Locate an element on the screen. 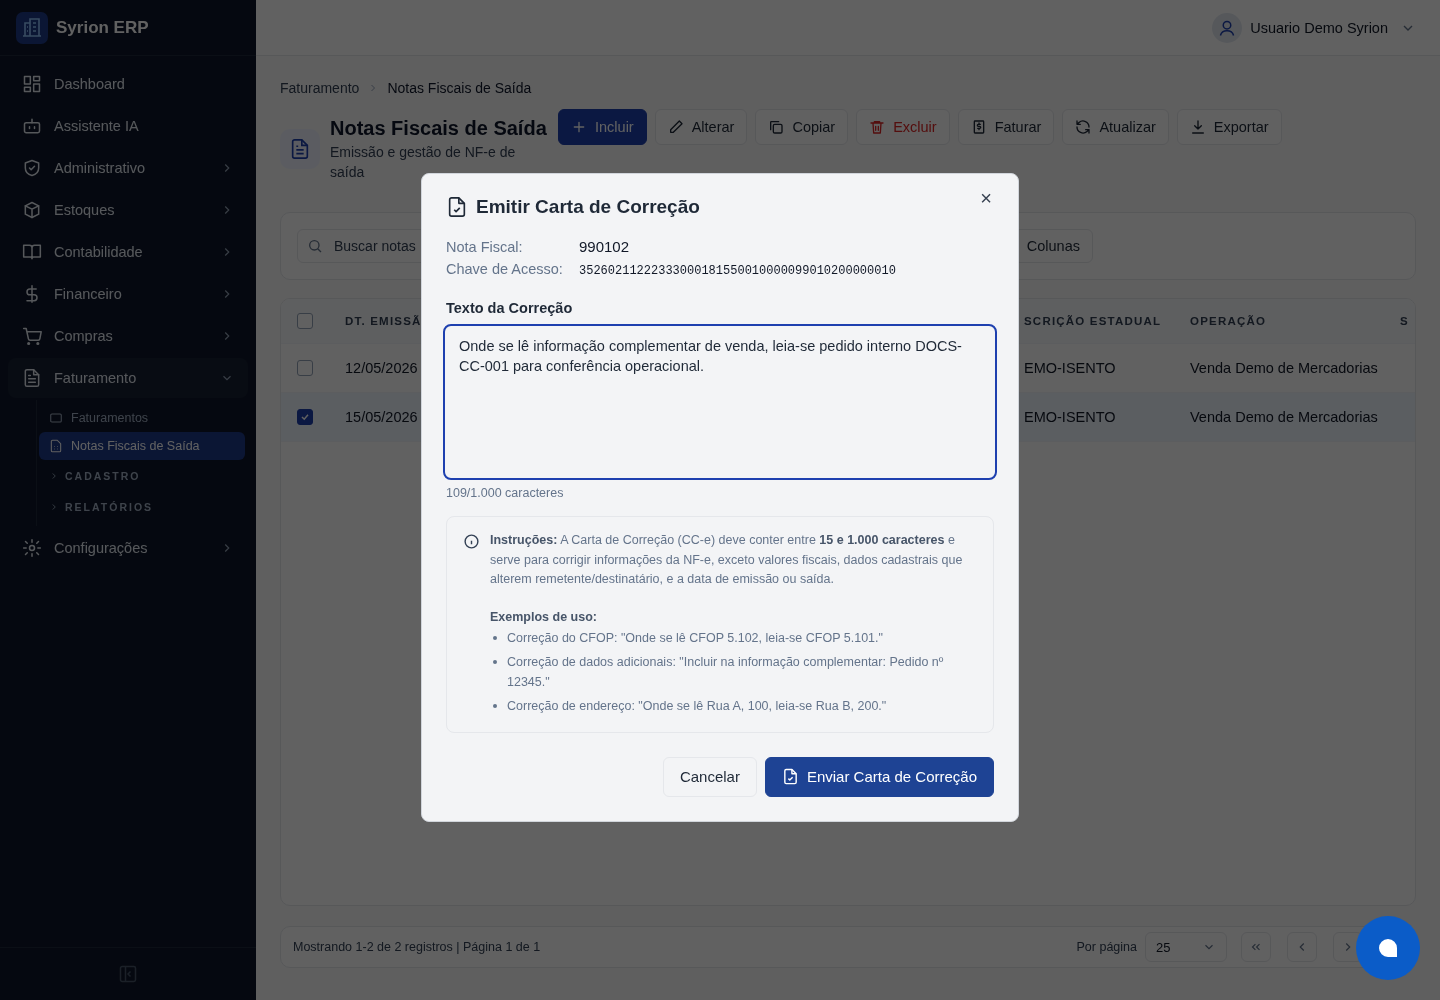 The image size is (1440, 1000). search-icon is located at coordinates (315, 246).